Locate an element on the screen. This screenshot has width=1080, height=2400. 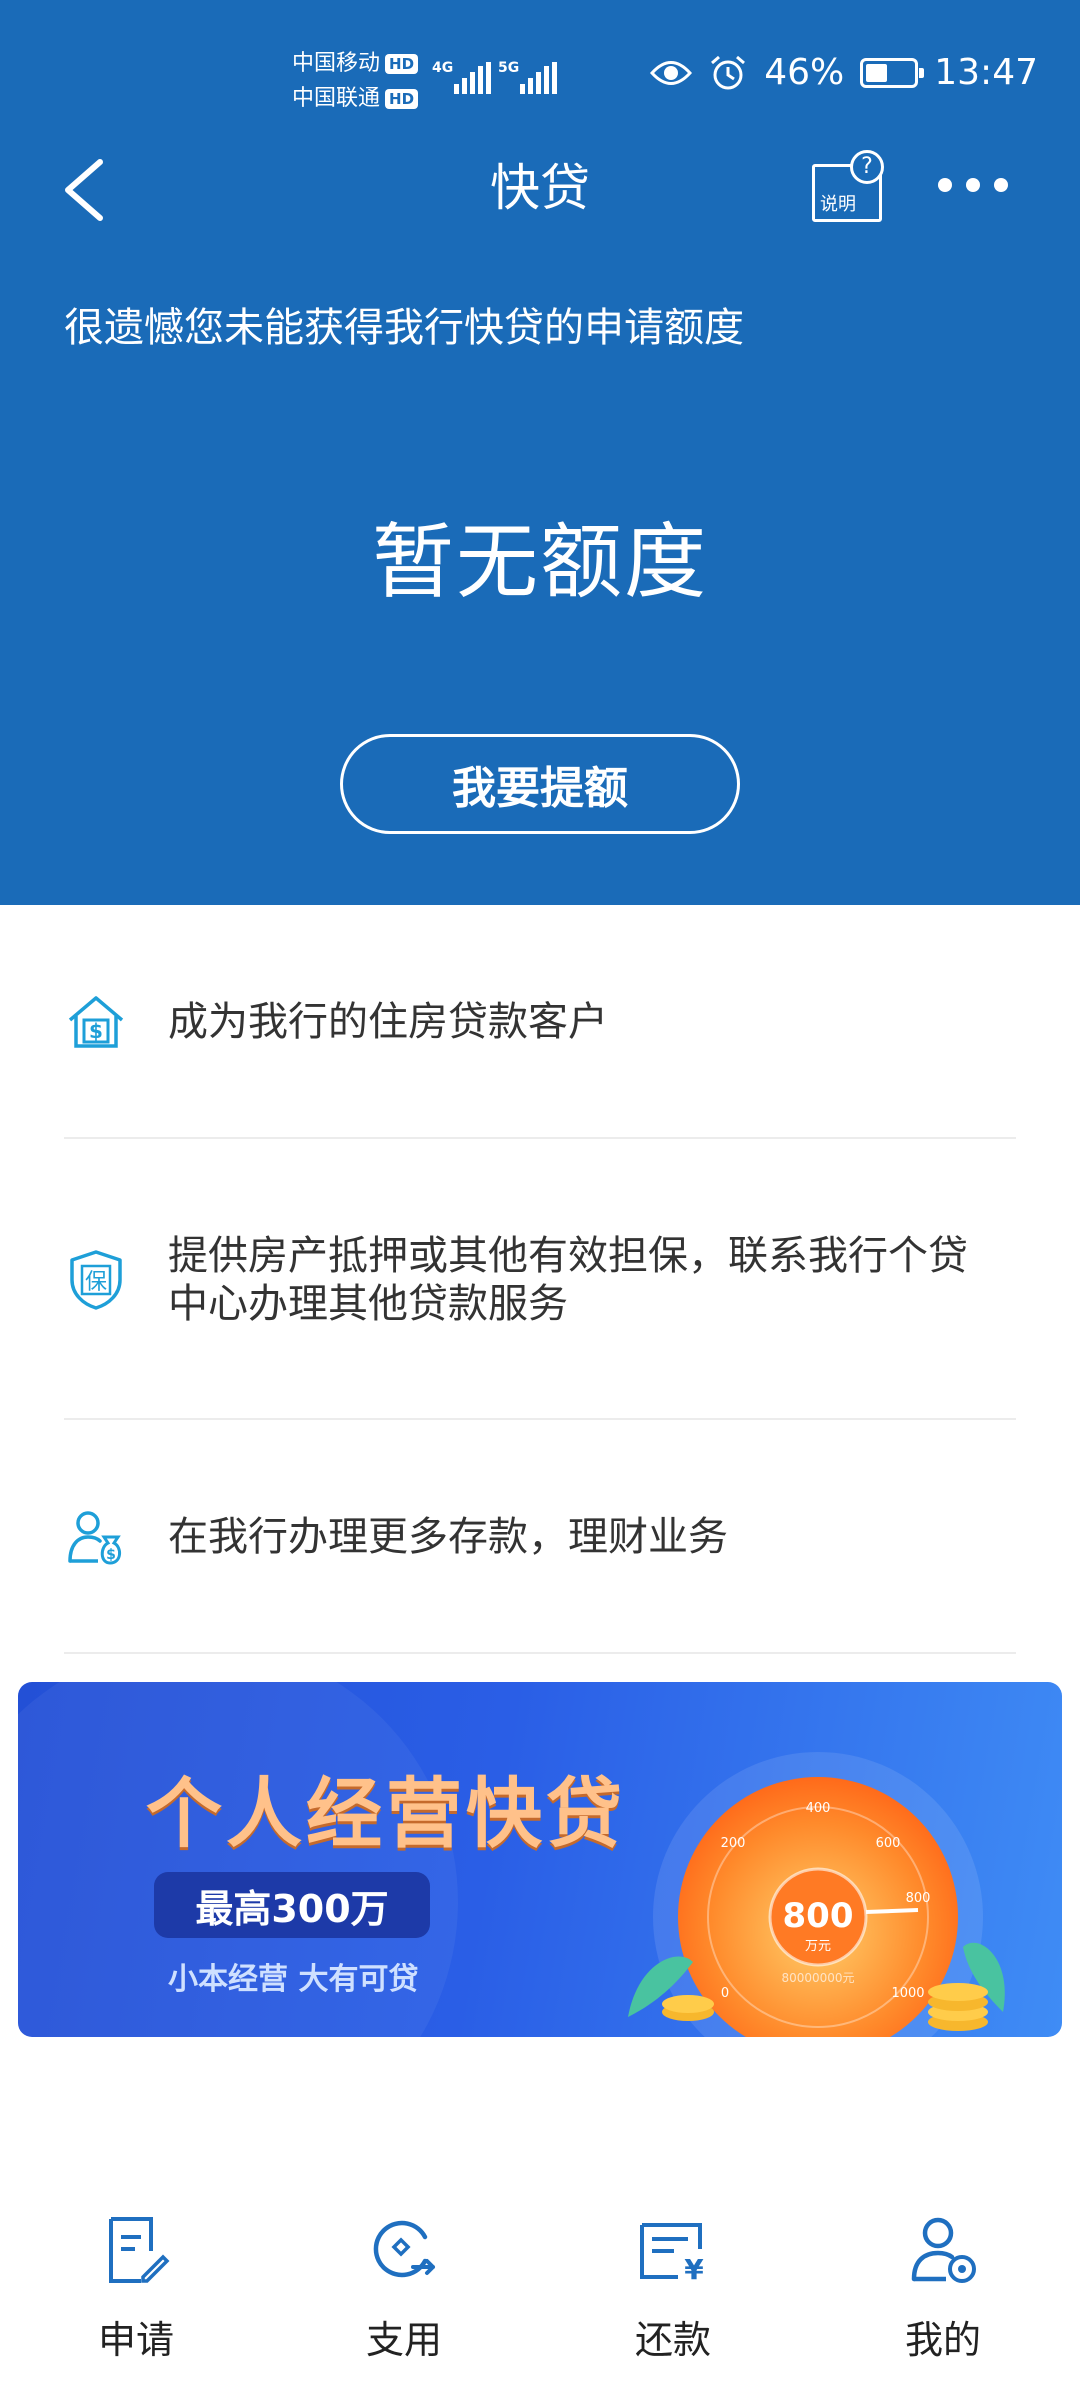
back-button is located at coordinates (88, 190).